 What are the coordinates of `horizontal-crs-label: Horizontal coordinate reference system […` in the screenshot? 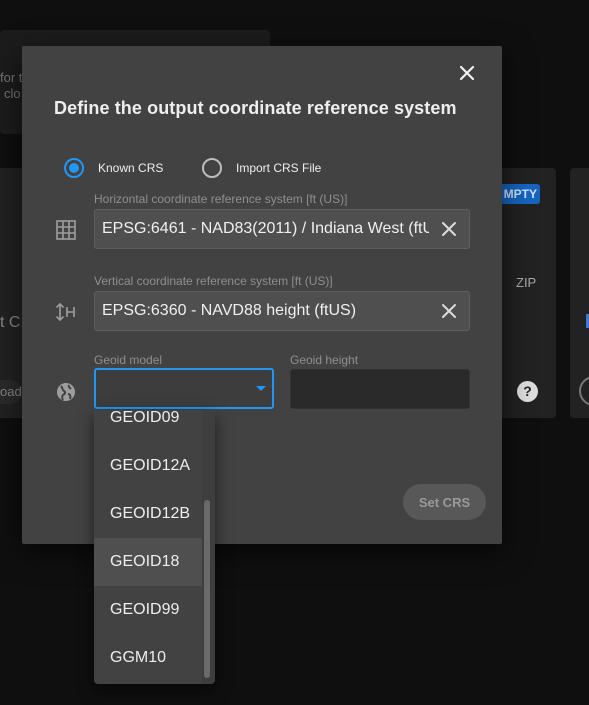 It's located at (221, 199).